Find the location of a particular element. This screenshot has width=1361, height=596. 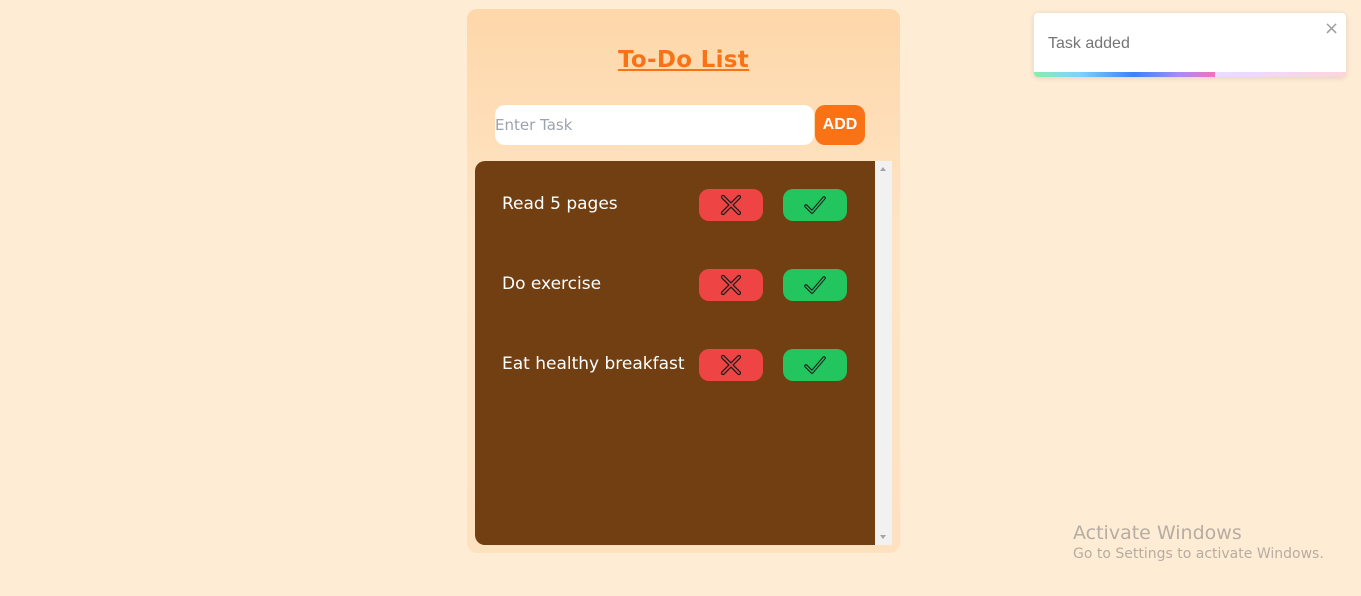

add-button: ADD is located at coordinates (840, 125).